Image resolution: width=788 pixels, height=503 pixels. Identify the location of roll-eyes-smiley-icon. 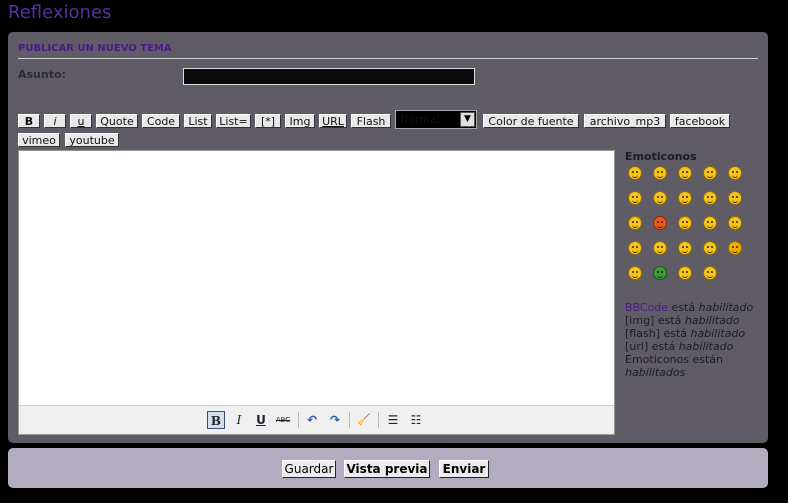
(635, 248).